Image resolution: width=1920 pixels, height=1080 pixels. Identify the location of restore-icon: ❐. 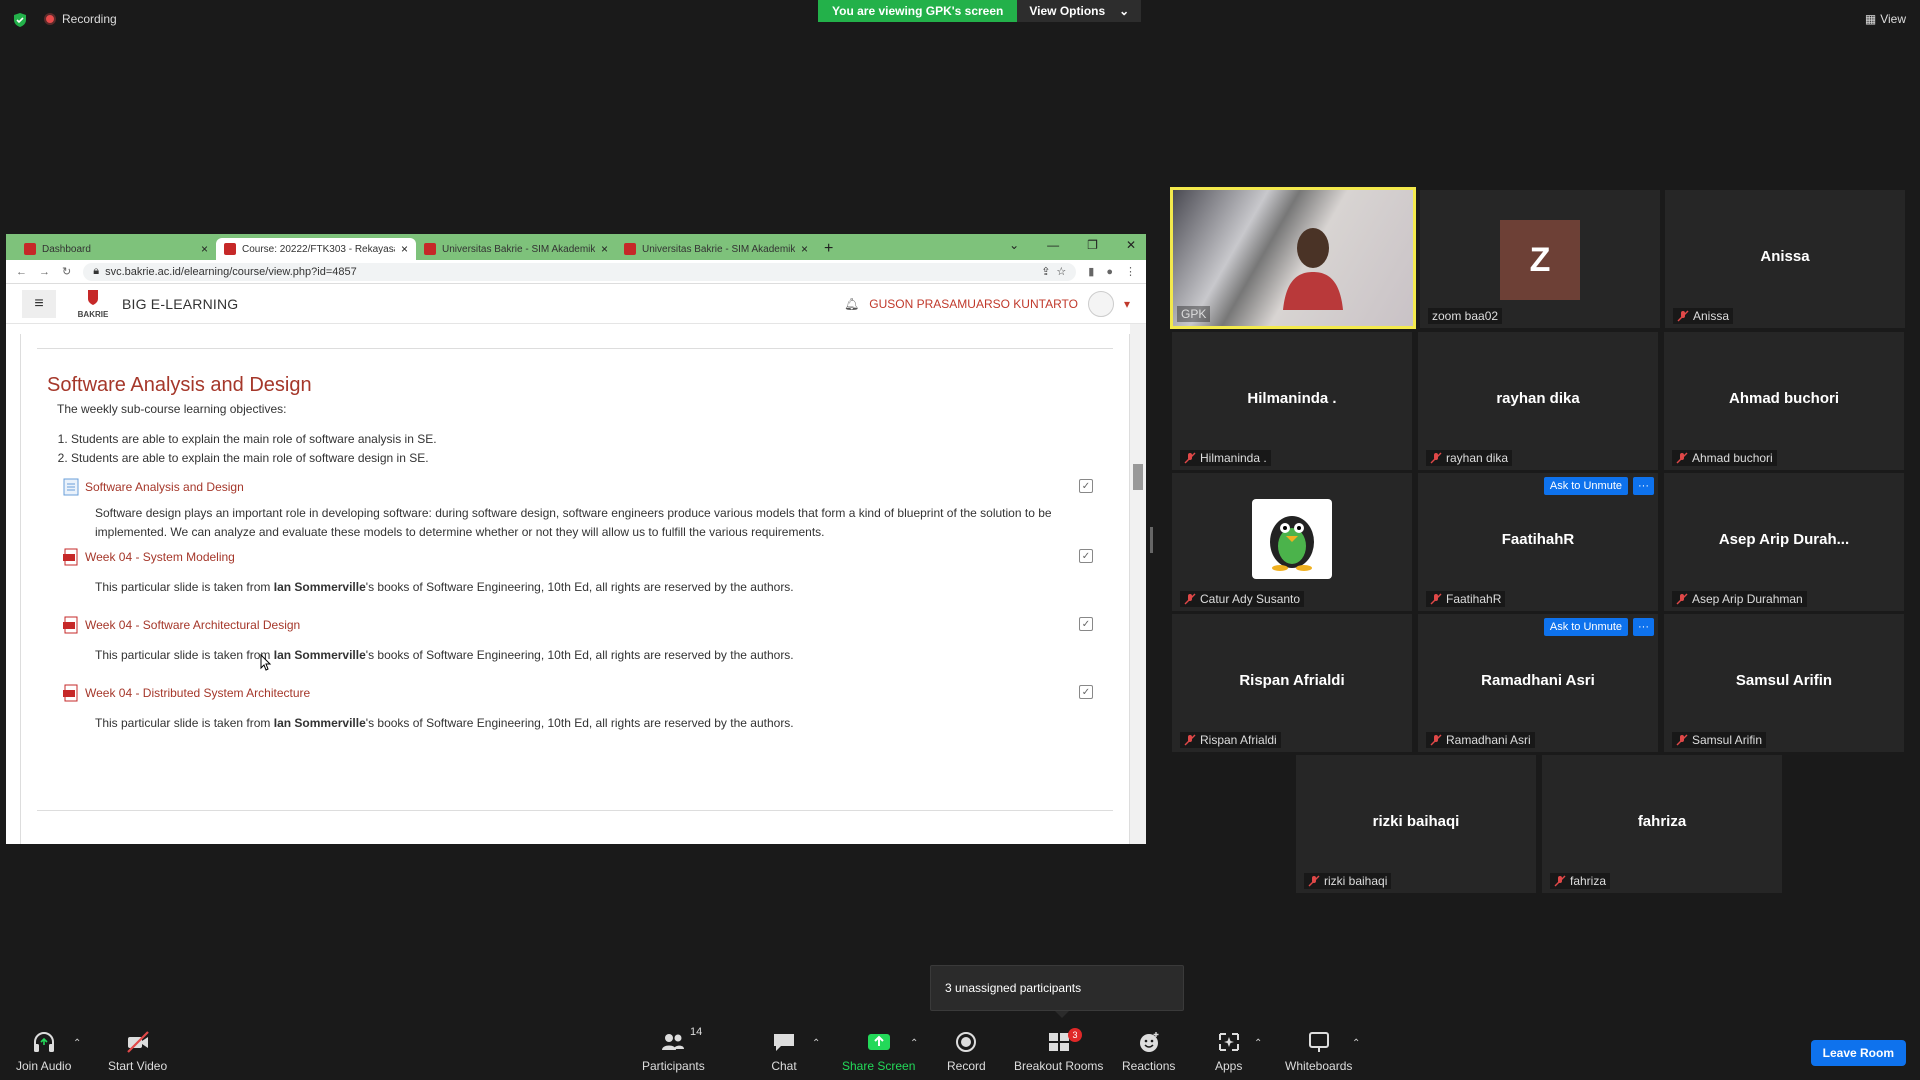
(1092, 245).